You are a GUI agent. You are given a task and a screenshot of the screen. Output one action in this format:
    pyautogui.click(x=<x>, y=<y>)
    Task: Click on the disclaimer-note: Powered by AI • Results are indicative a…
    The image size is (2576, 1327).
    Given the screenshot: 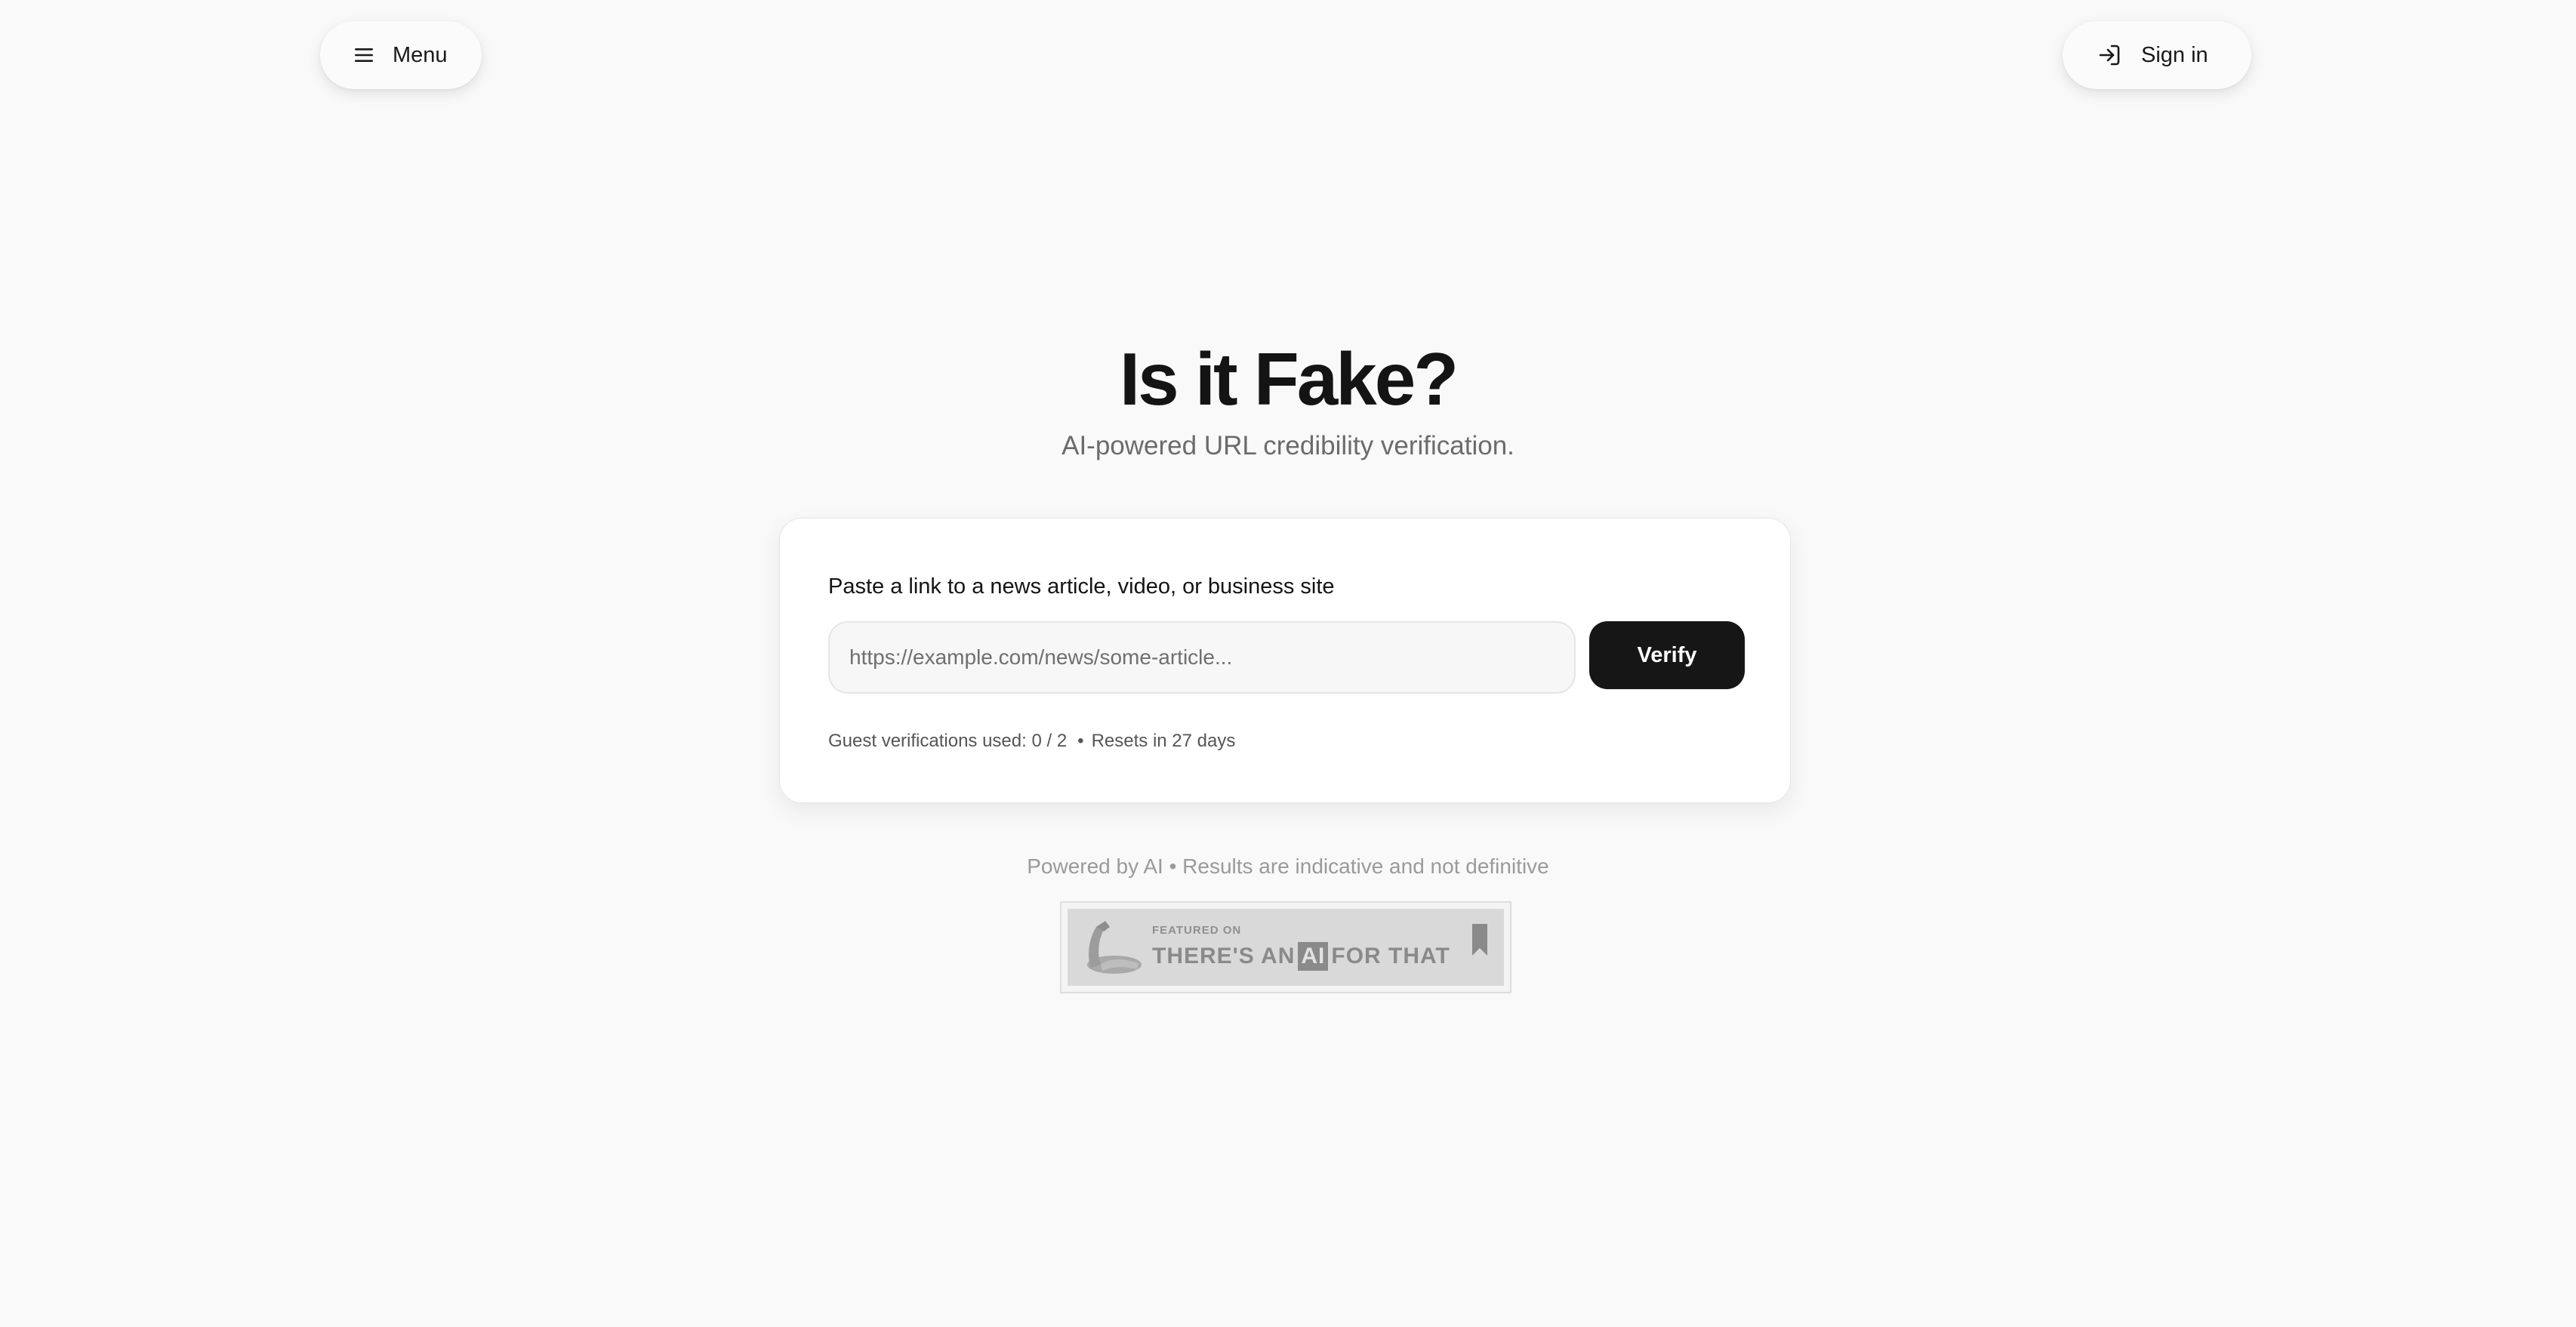 What is the action you would take?
    pyautogui.click(x=1288, y=866)
    